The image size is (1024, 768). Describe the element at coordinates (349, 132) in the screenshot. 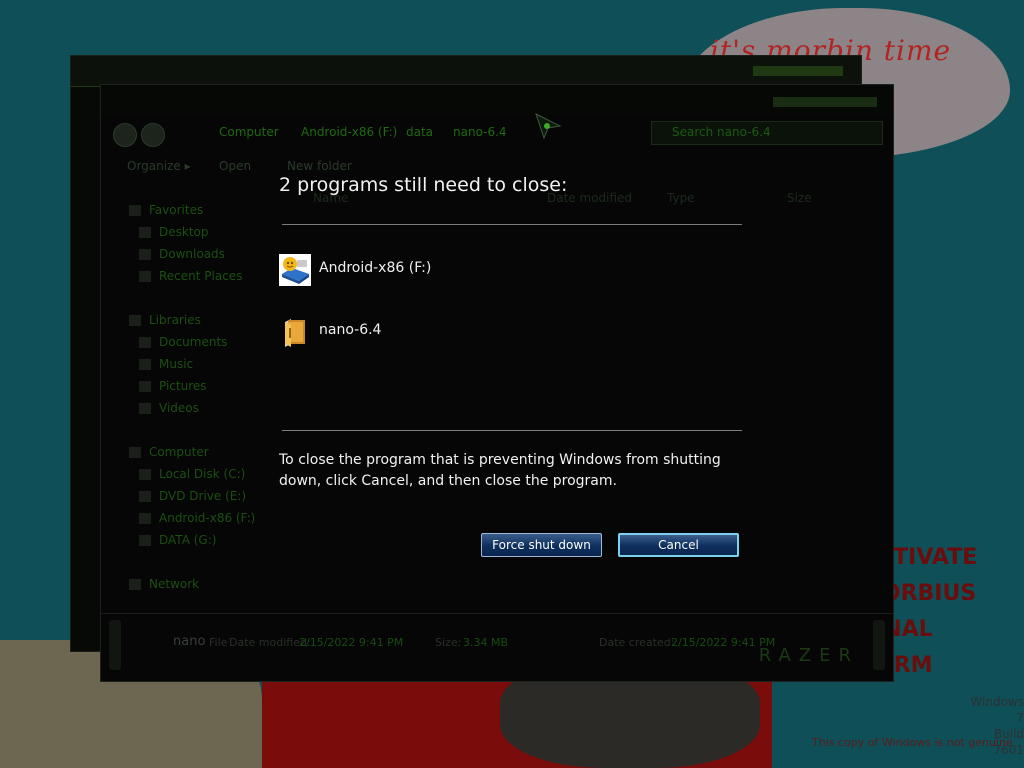

I see `breadcrumb-drive: Android-x86 (F:)` at that location.